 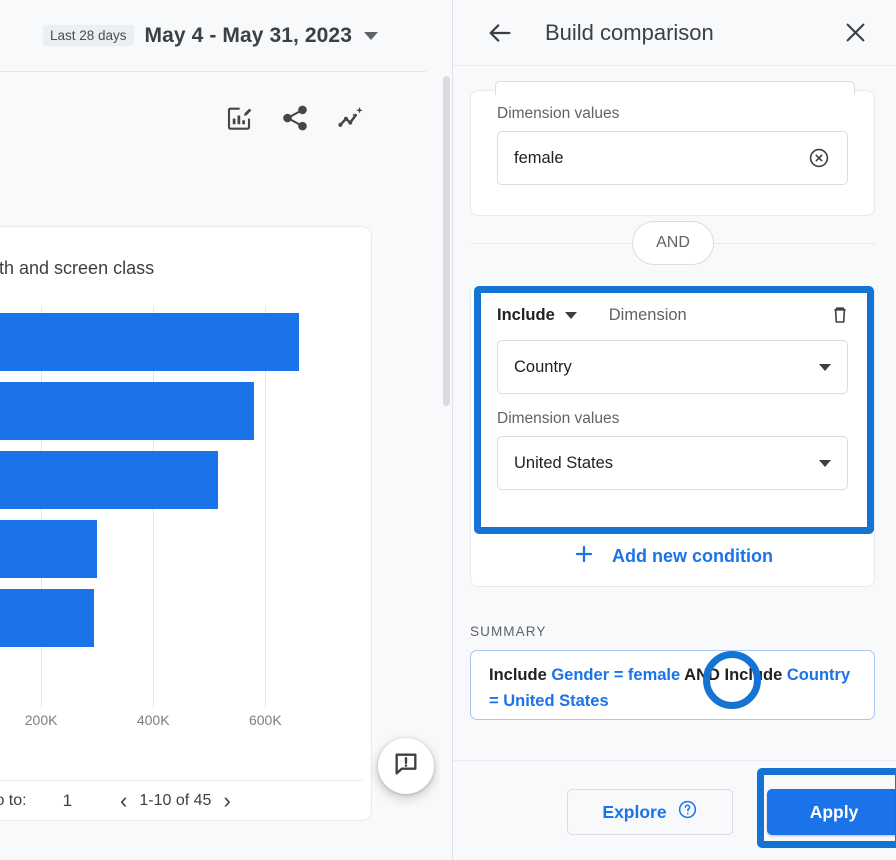 What do you see at coordinates (239, 118) in the screenshot?
I see `edit-chart-icon` at bounding box center [239, 118].